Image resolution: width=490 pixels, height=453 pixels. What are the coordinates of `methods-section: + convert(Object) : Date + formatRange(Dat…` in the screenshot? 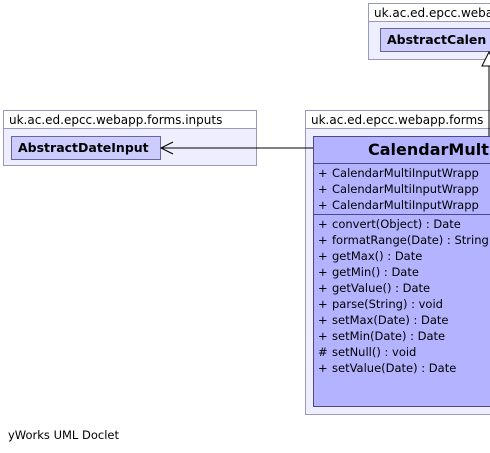 It's located at (402, 296).